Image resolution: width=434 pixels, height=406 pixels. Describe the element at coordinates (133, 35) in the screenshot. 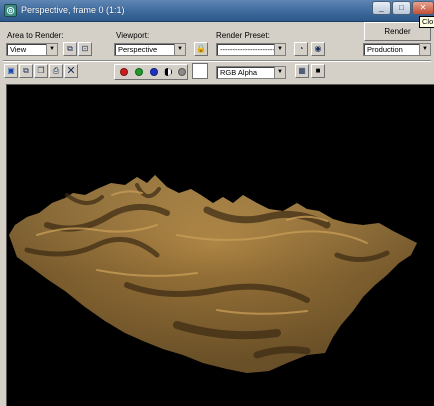

I see `viewport-label: Viewport:` at that location.